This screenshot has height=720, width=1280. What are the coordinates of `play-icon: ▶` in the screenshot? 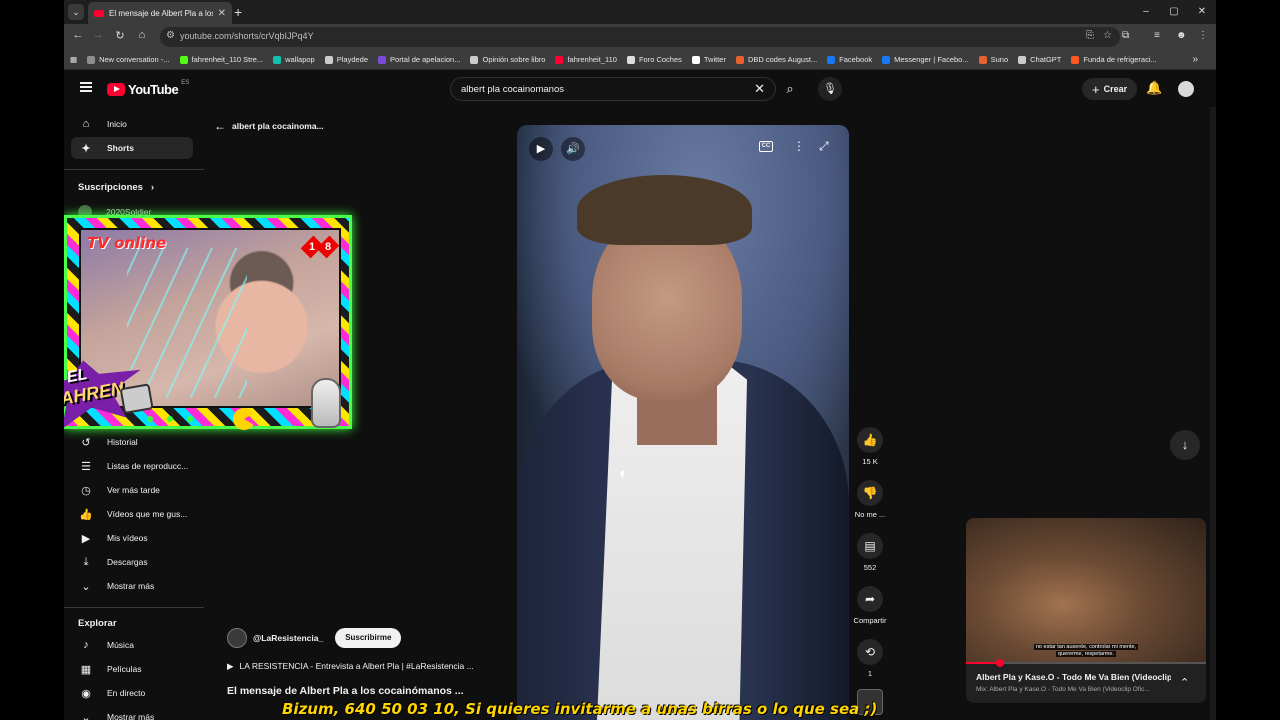 It's located at (541, 149).